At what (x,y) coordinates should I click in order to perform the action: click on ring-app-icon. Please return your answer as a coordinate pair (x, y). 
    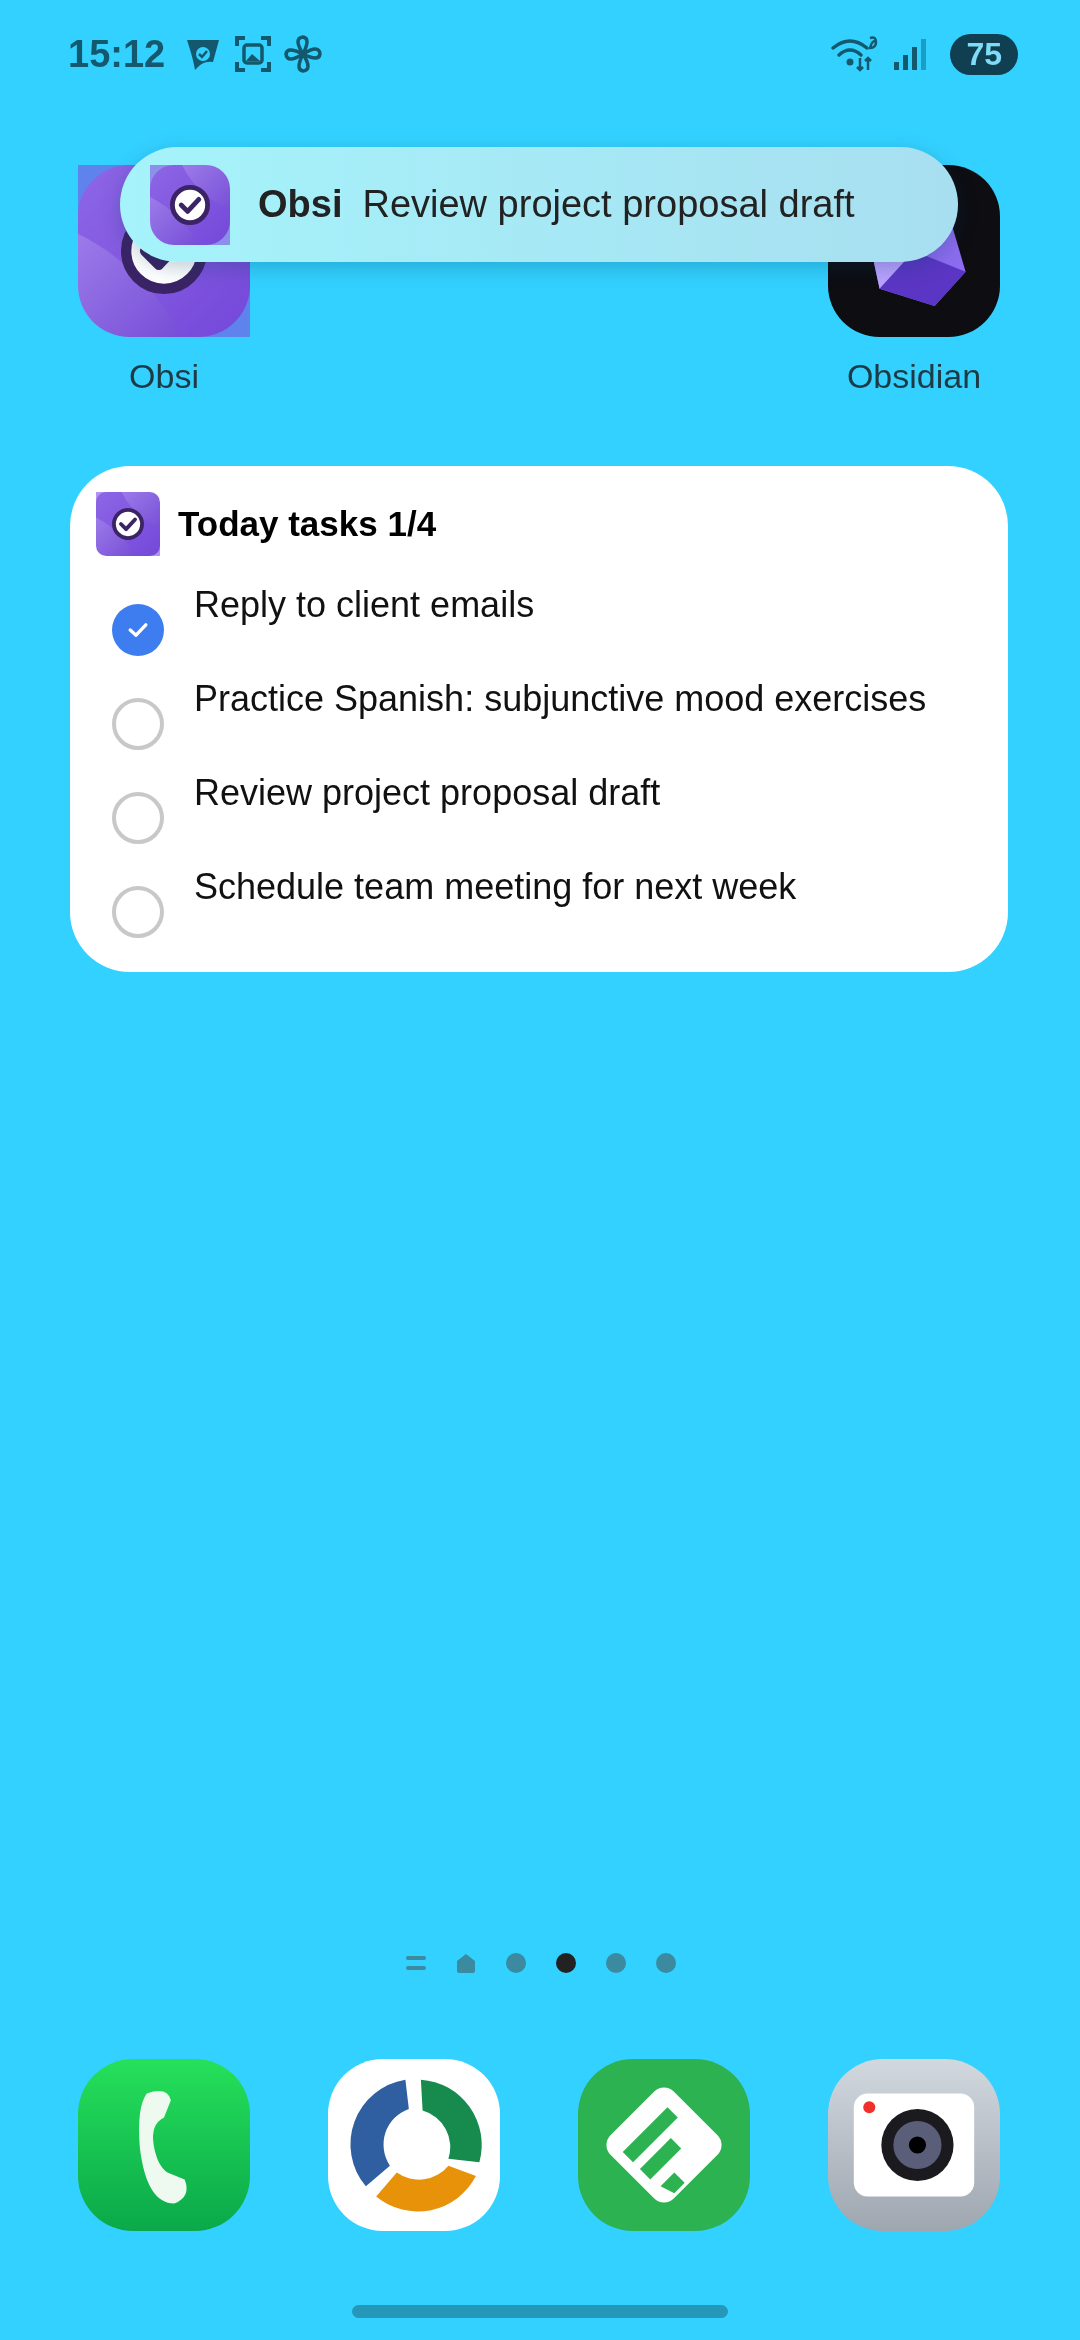
    Looking at the image, I should click on (414, 2145).